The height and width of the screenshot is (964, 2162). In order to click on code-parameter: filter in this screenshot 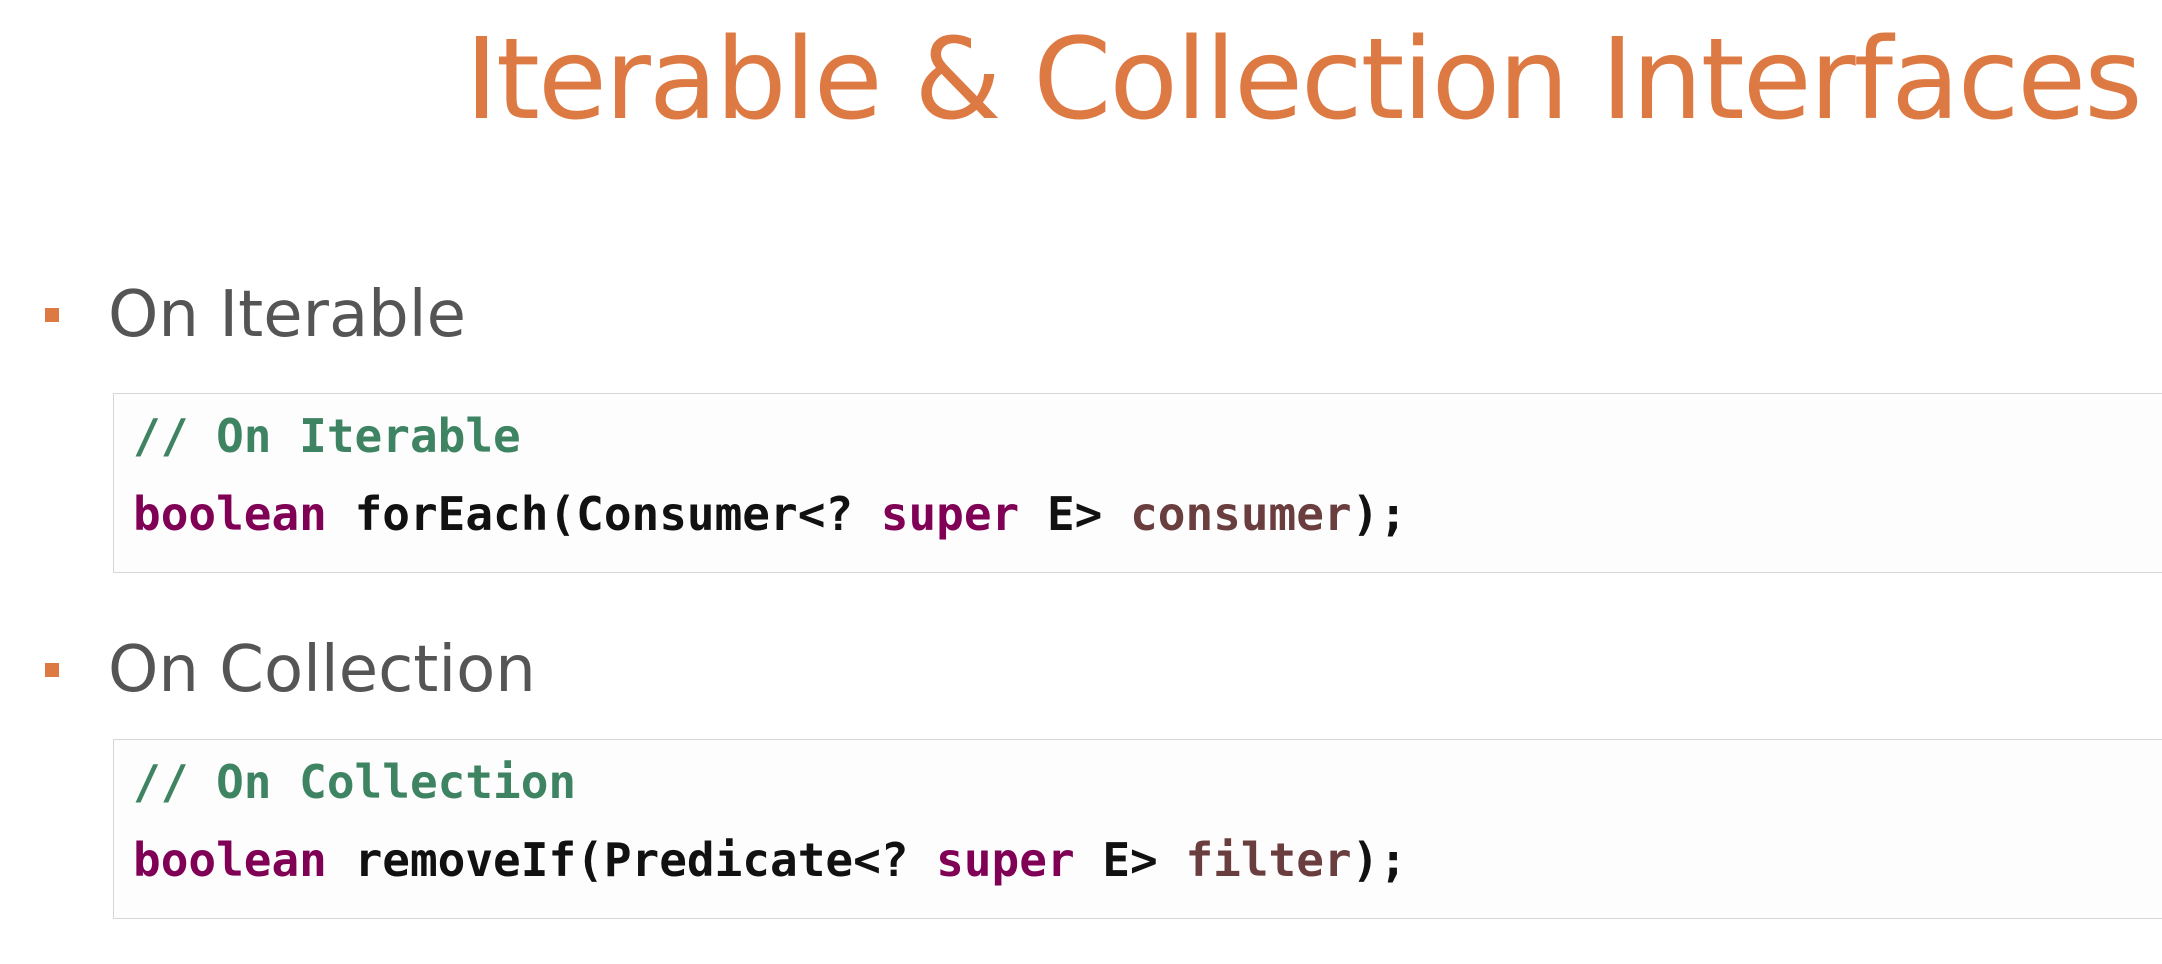, I will do `click(1268, 860)`.